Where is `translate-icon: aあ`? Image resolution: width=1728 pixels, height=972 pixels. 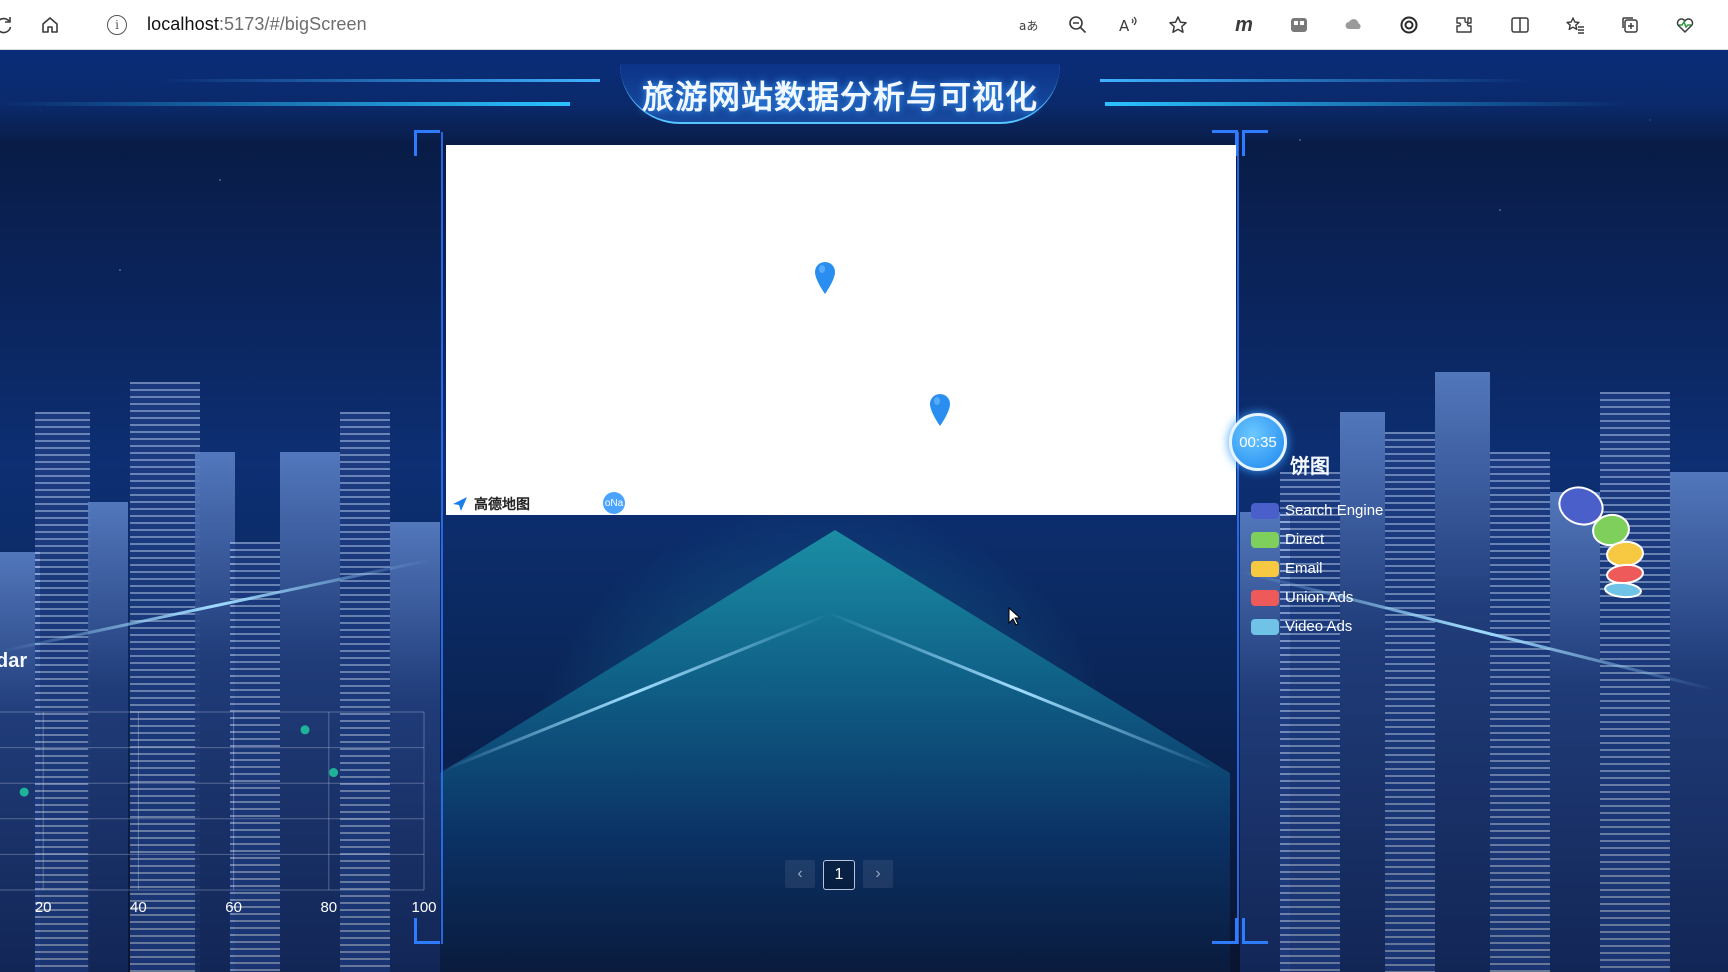 translate-icon: aあ is located at coordinates (1028, 25).